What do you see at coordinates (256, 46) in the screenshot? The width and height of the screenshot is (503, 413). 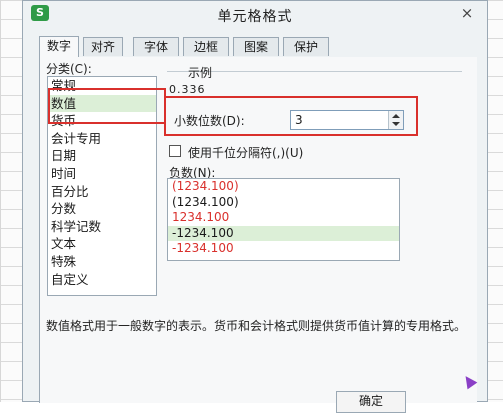 I see `tab-pattern: 图案` at bounding box center [256, 46].